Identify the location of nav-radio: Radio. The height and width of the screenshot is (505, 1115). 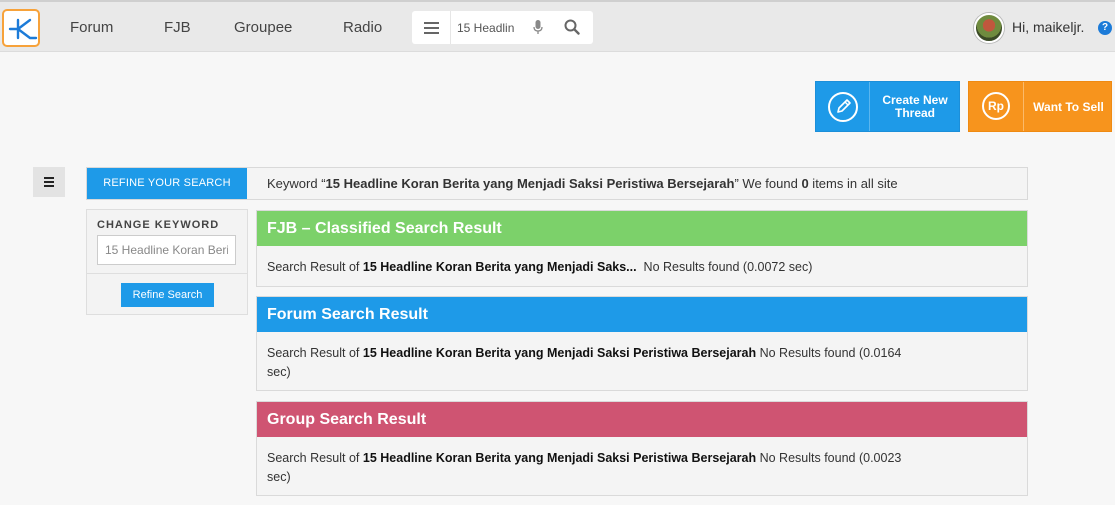
(362, 27).